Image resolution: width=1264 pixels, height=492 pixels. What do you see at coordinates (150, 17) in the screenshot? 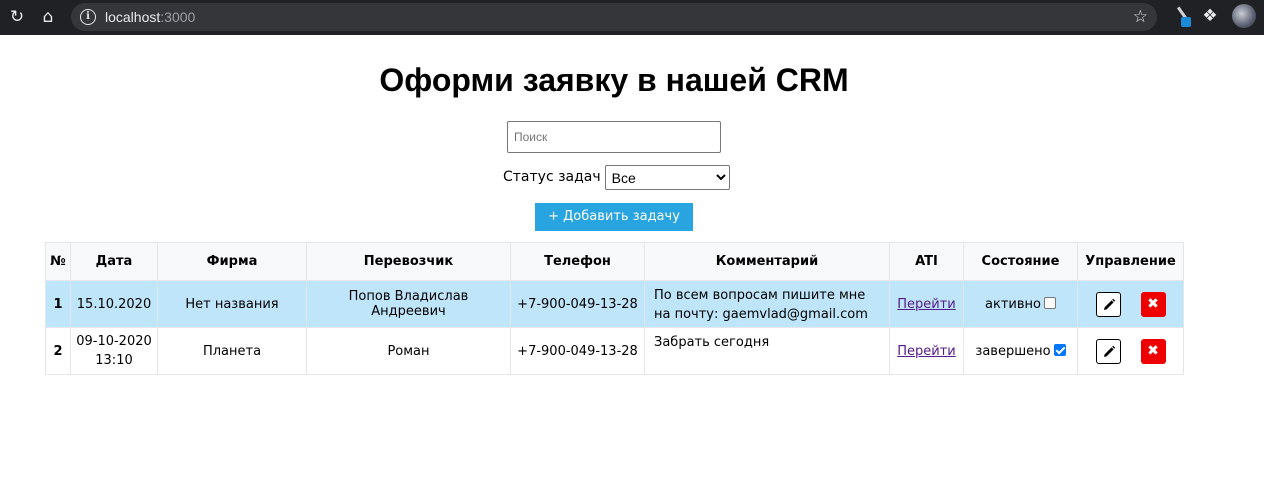
I see `url-text: localhost:3000` at bounding box center [150, 17].